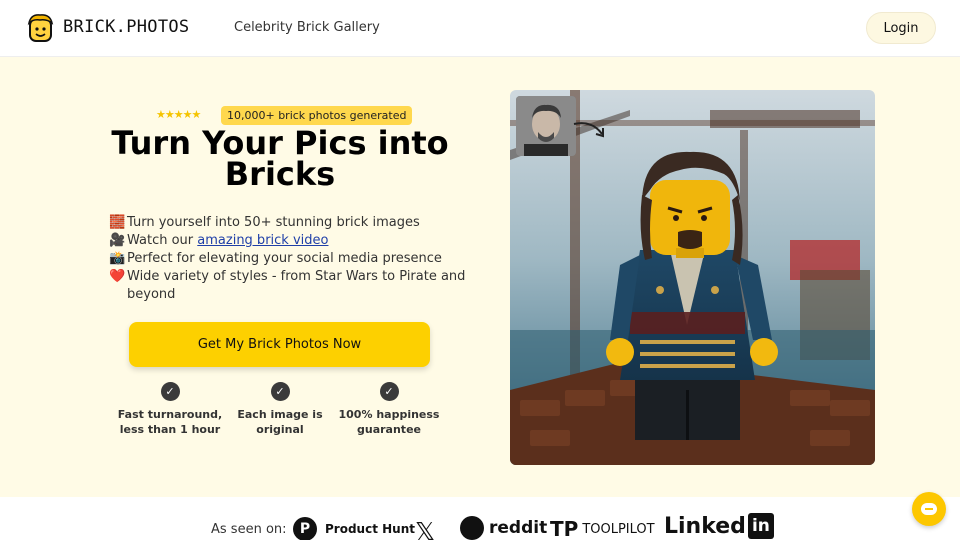  I want to click on celebrity-gallery-link: Celebrity Brick Gallery, so click(307, 27).